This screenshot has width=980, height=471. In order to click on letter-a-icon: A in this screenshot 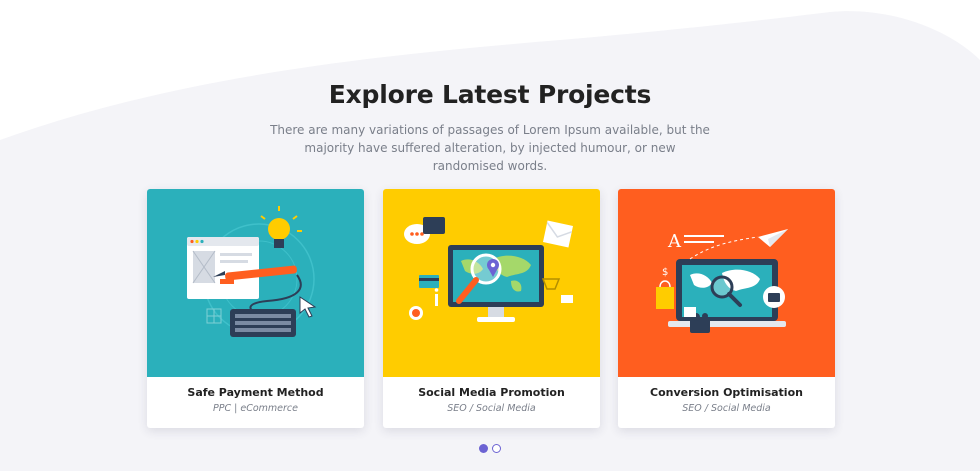, I will do `click(674, 241)`.